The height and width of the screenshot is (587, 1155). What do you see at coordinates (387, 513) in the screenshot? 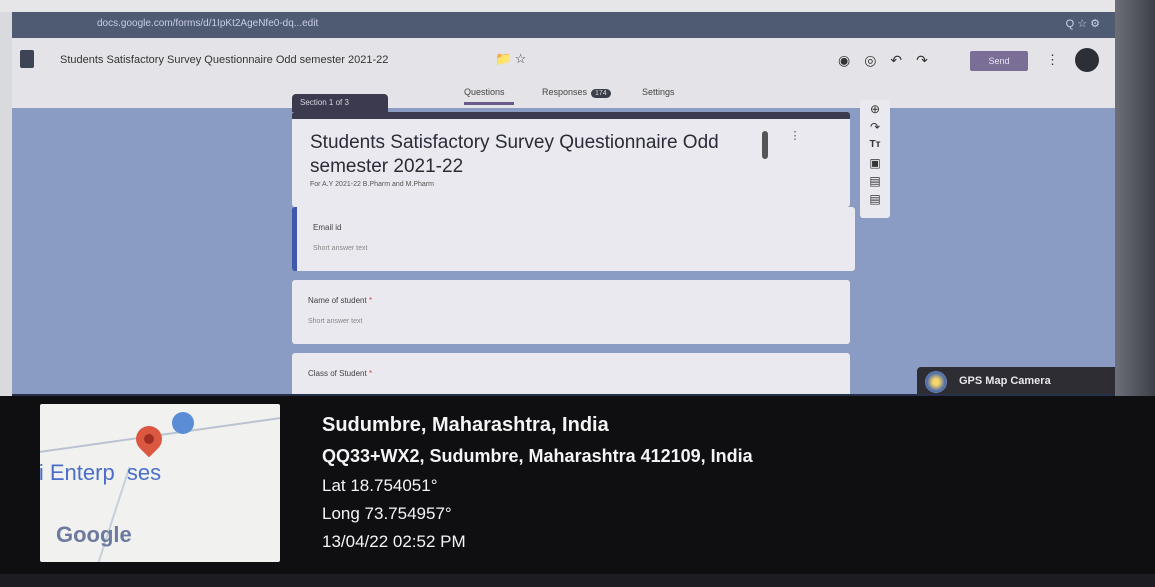
I see `longitude: Long 73.754957°` at bounding box center [387, 513].